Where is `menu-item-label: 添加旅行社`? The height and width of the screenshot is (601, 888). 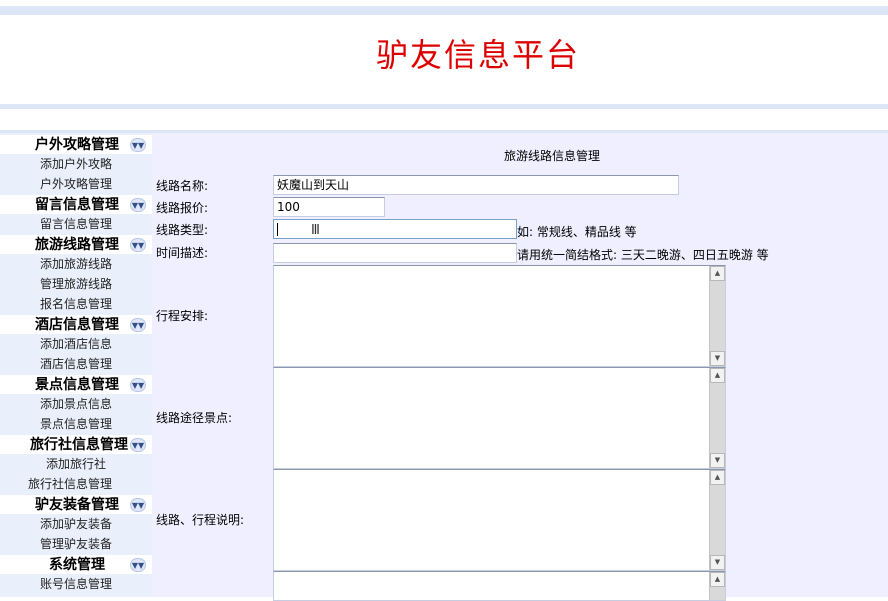
menu-item-label: 添加旅行社 is located at coordinates (76, 464).